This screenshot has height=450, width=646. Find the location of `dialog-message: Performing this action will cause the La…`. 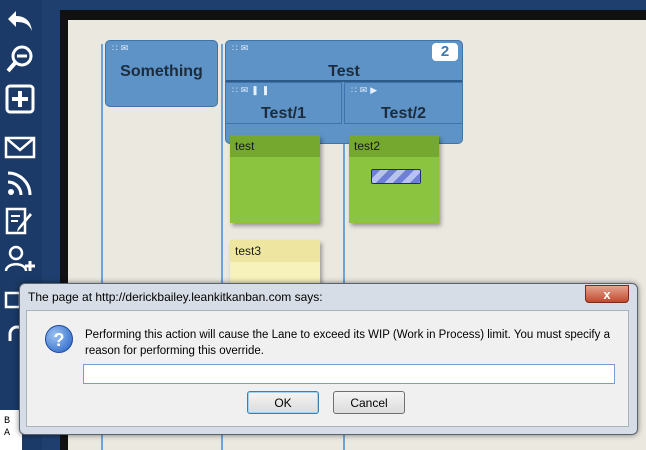

dialog-message: Performing this action will cause the La… is located at coordinates (347, 343).